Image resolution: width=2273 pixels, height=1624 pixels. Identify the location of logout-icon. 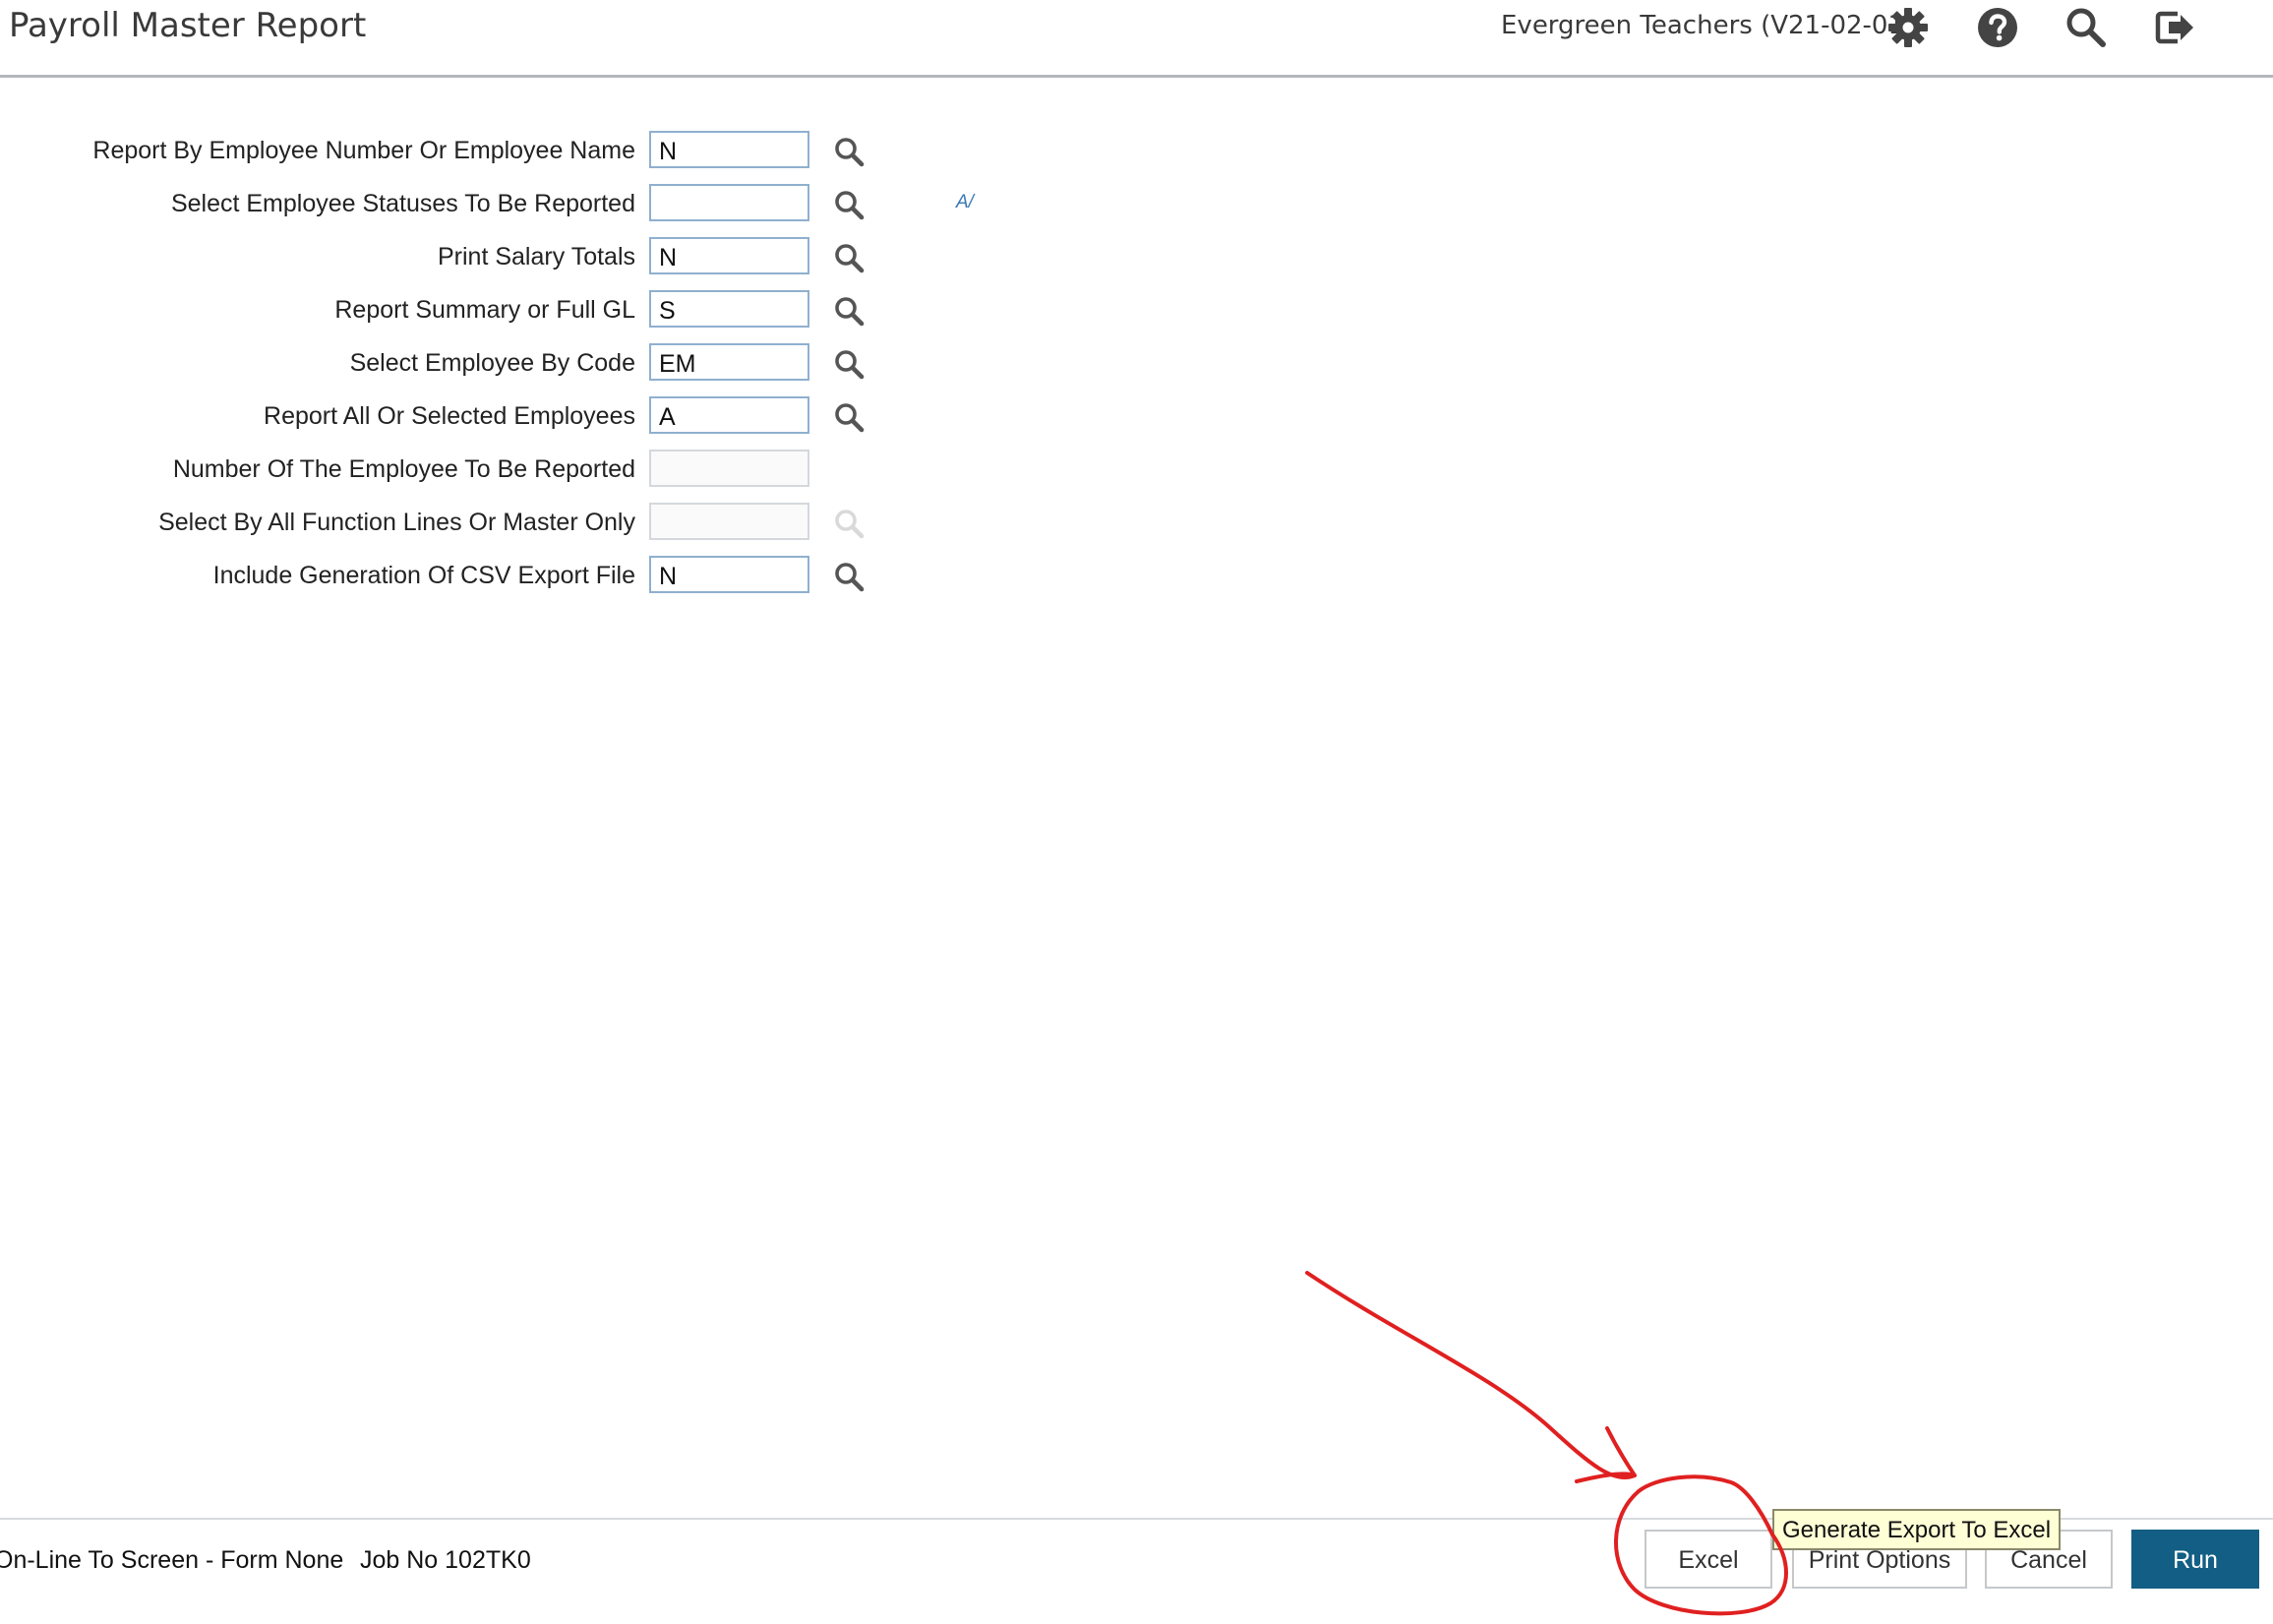
(2174, 27).